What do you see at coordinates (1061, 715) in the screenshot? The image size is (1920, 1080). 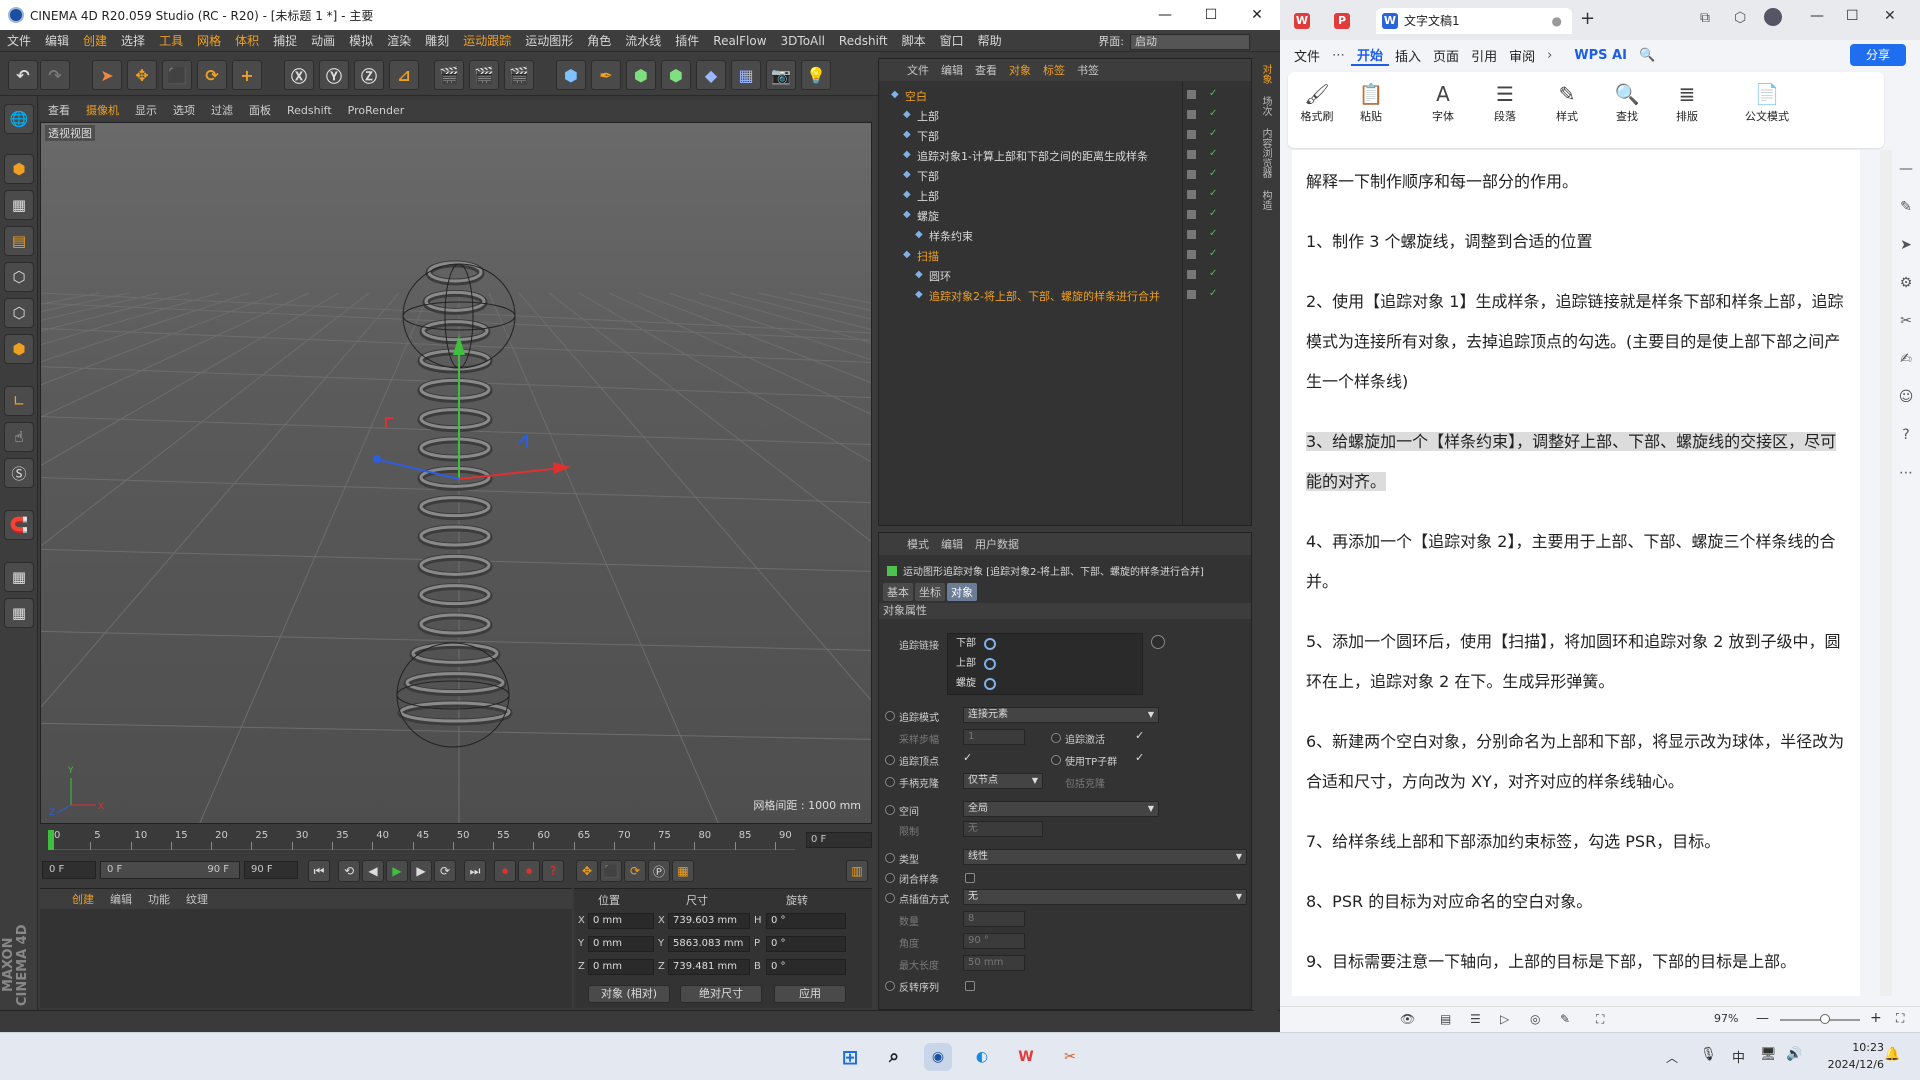 I see `track-mode-select: 连接元素 ▼` at bounding box center [1061, 715].